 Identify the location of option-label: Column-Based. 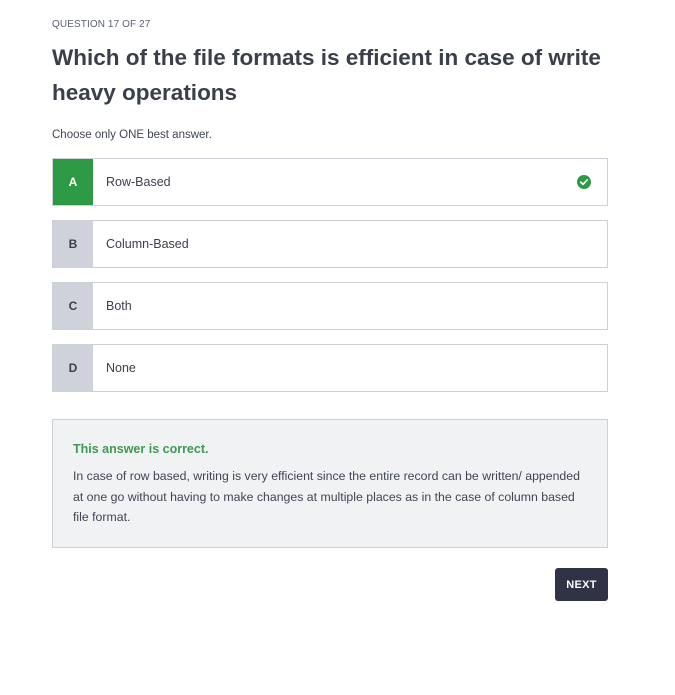
(147, 244).